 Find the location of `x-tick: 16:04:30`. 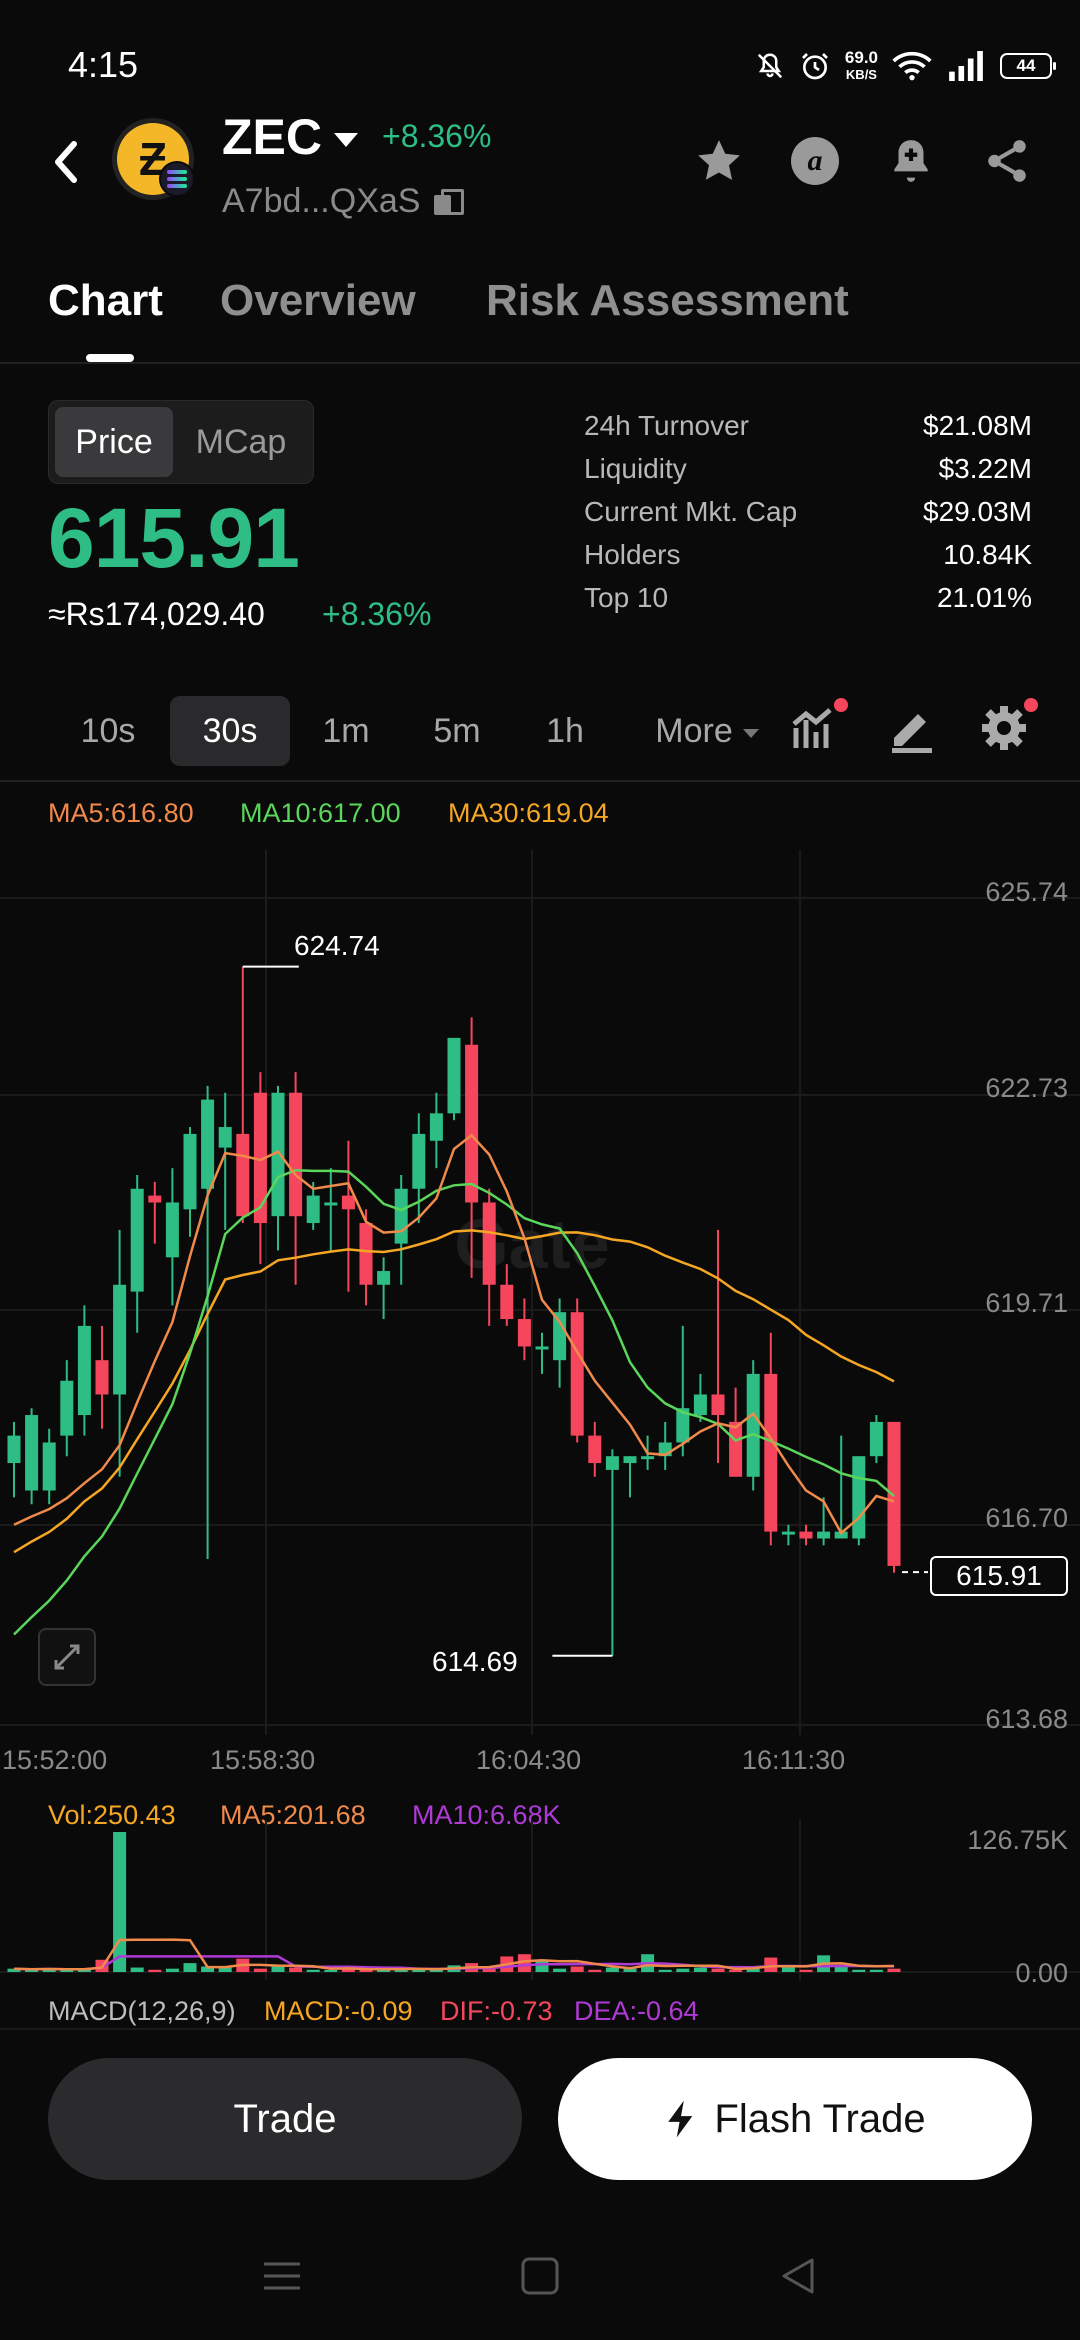

x-tick: 16:04:30 is located at coordinates (529, 1760).